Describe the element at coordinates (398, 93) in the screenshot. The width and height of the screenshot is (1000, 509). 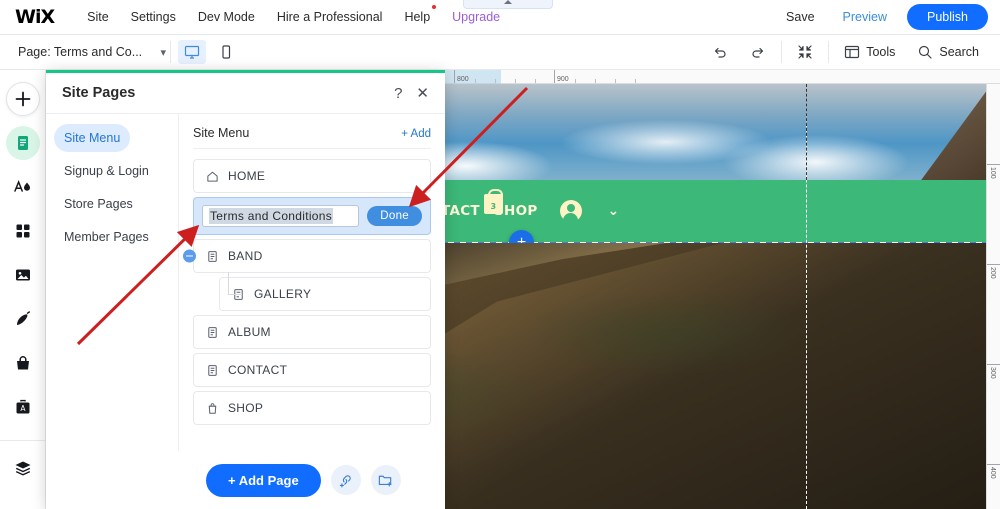
I see `question-mark-icon: ?` at that location.